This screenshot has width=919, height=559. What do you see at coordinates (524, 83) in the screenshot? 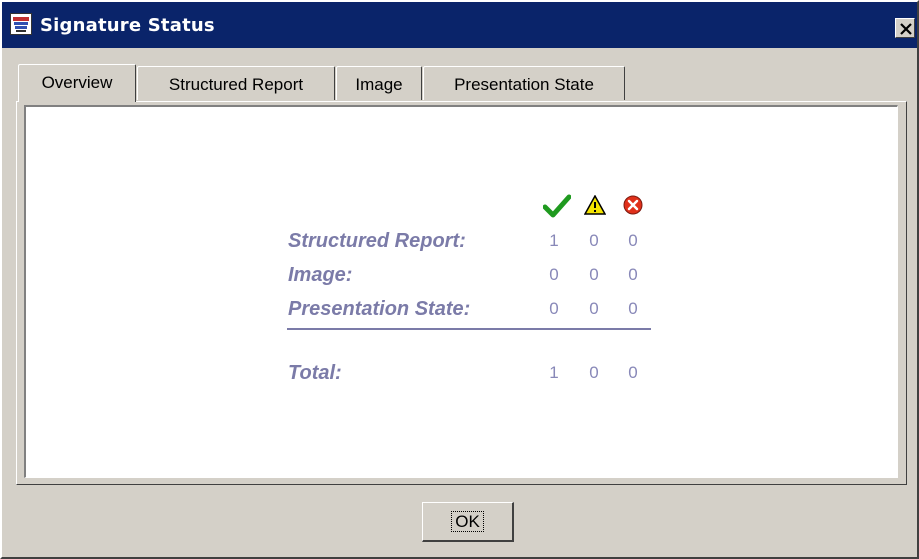
I see `tab-presentation-state: Presentation State` at bounding box center [524, 83].